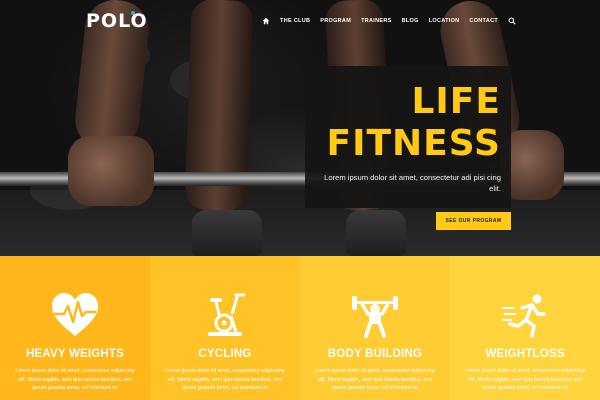  Describe the element at coordinates (483, 21) in the screenshot. I see `nav-link-contact: CONTACT` at that location.